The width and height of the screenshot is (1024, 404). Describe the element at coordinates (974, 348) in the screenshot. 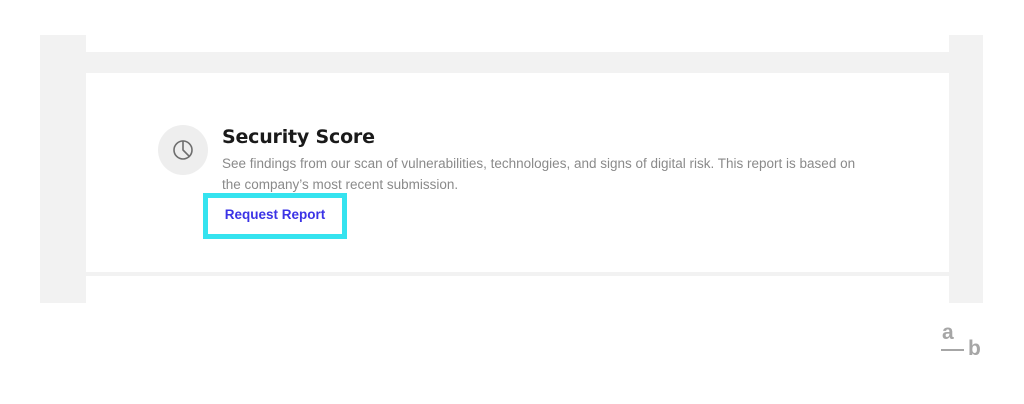

I see `logo-letter-b: b` at that location.